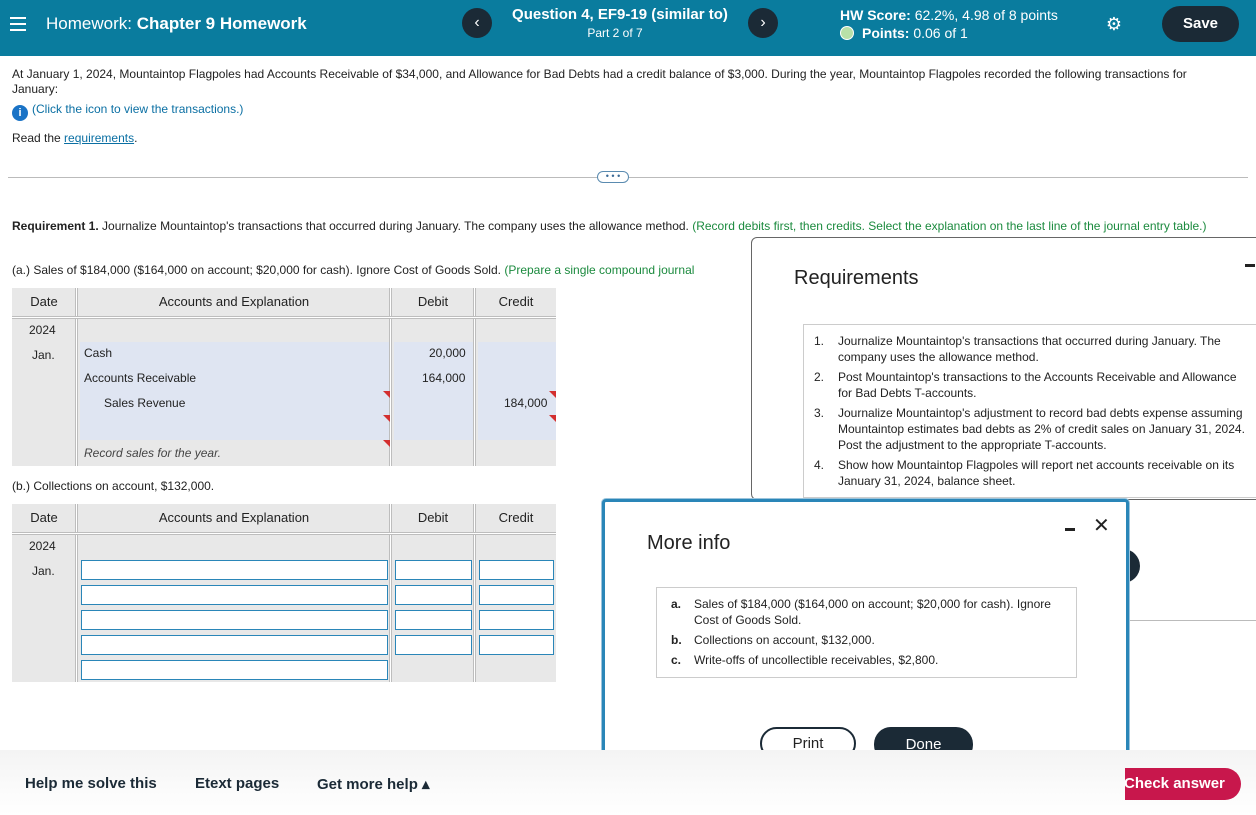 The image size is (1256, 815). I want to click on homework-title: Homework: Chapter 9 Homework, so click(176, 23).